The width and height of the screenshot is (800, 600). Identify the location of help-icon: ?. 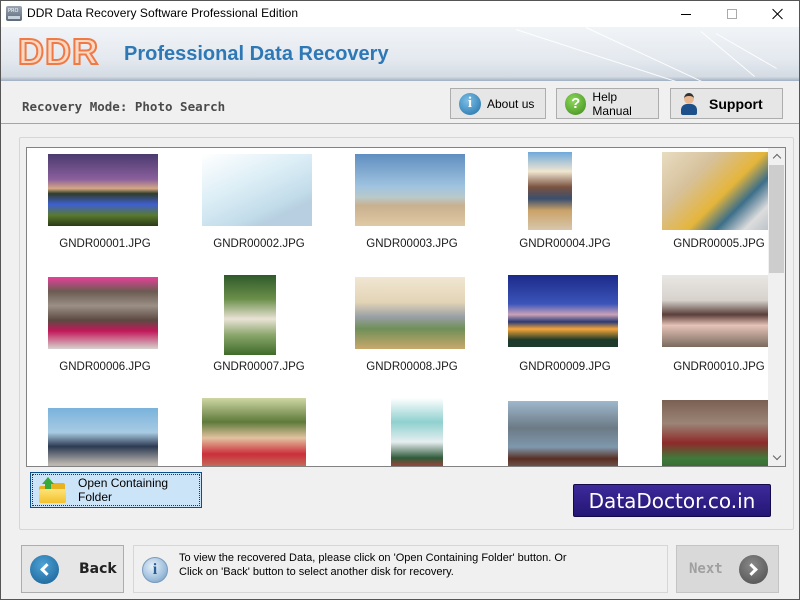
(576, 103).